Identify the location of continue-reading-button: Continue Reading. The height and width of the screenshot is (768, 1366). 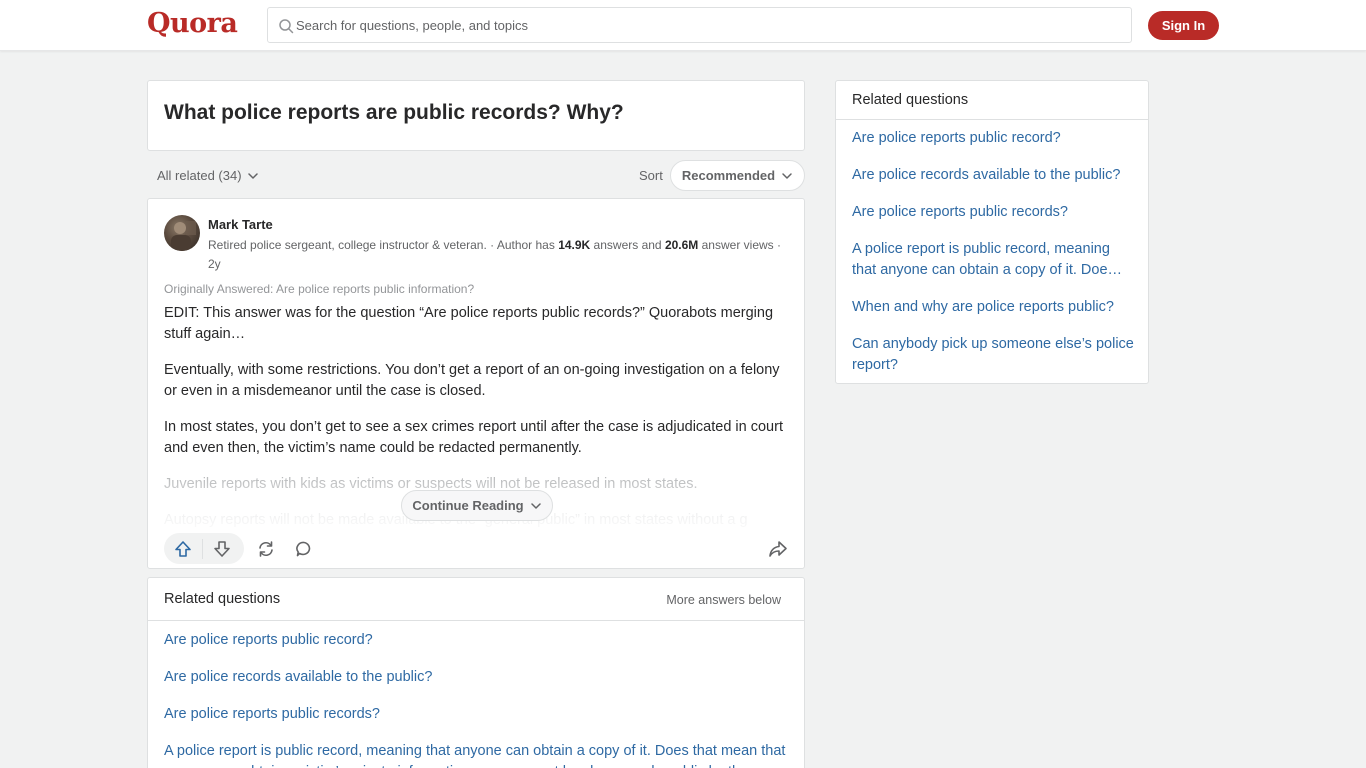
(477, 505).